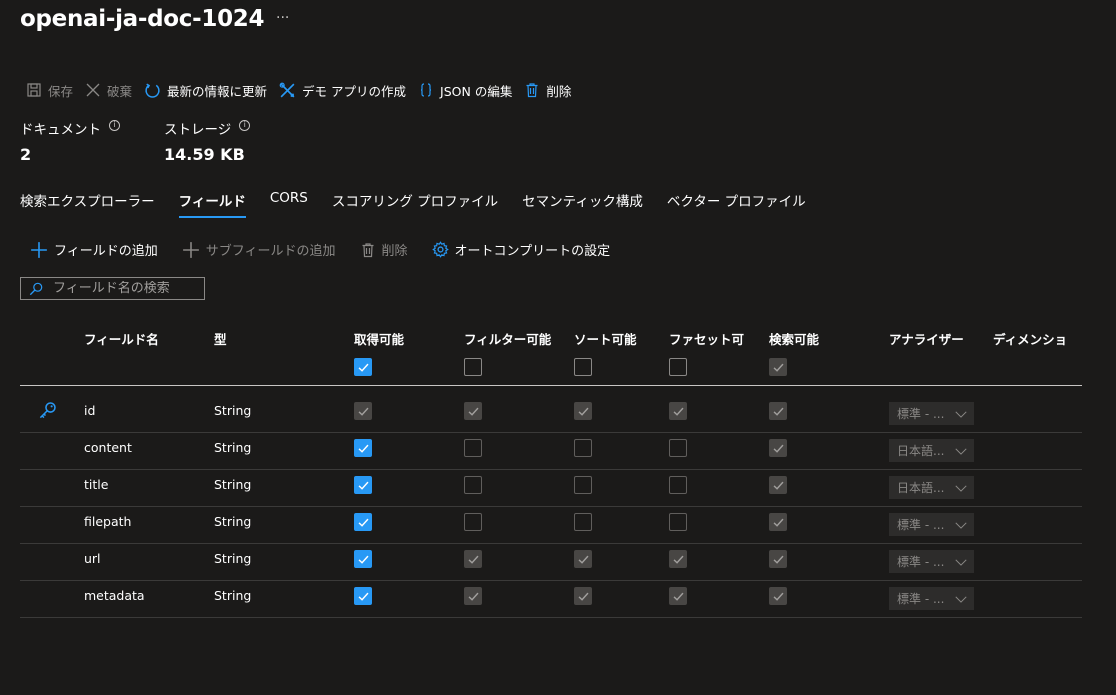 Image resolution: width=1116 pixels, height=695 pixels. I want to click on save-button: 保存, so click(49, 90).